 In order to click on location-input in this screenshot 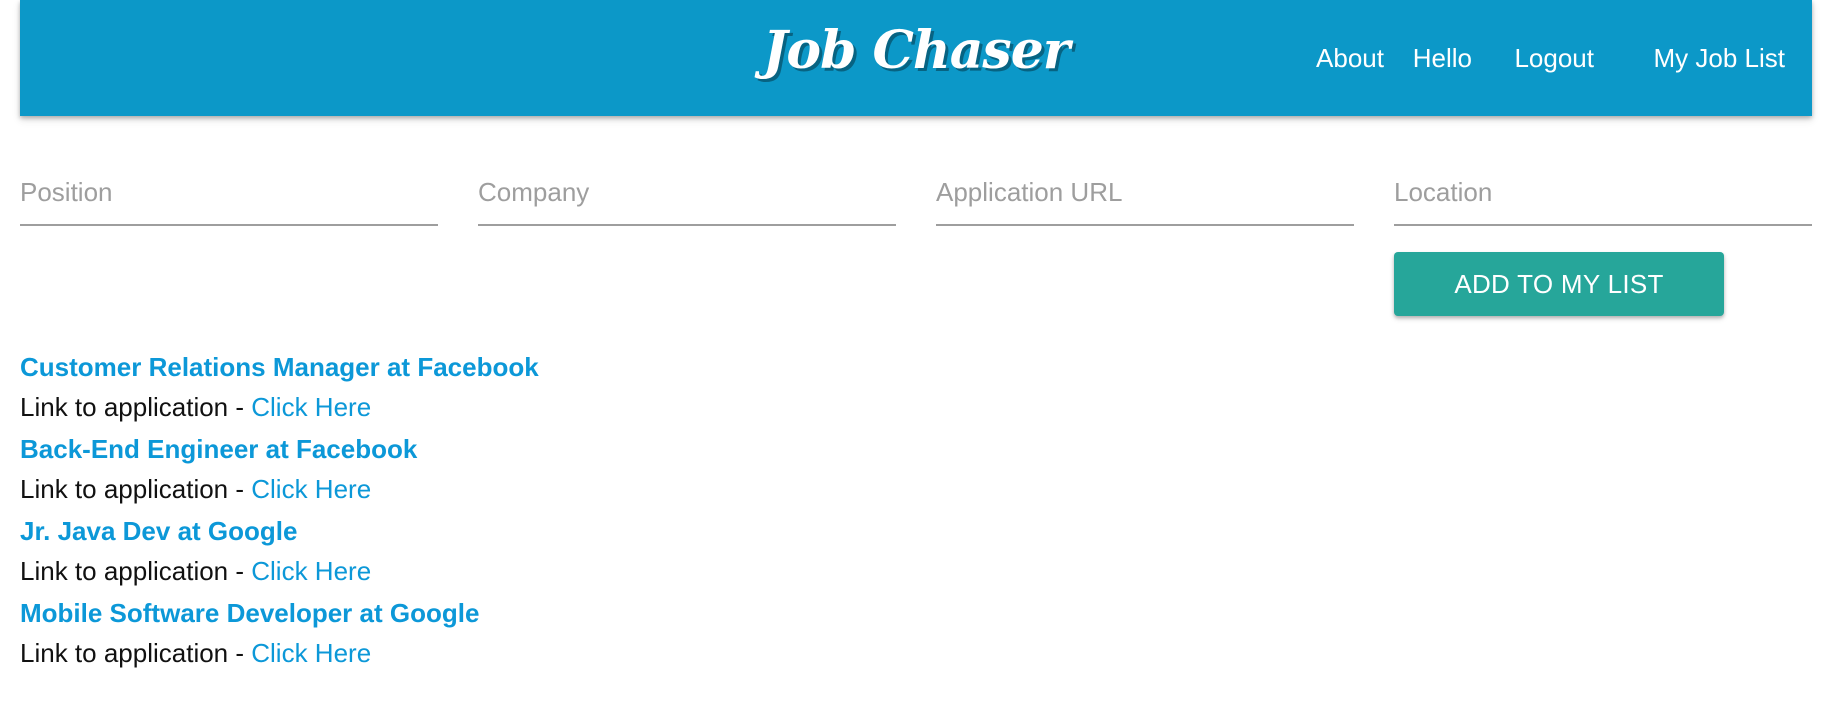, I will do `click(1603, 193)`.